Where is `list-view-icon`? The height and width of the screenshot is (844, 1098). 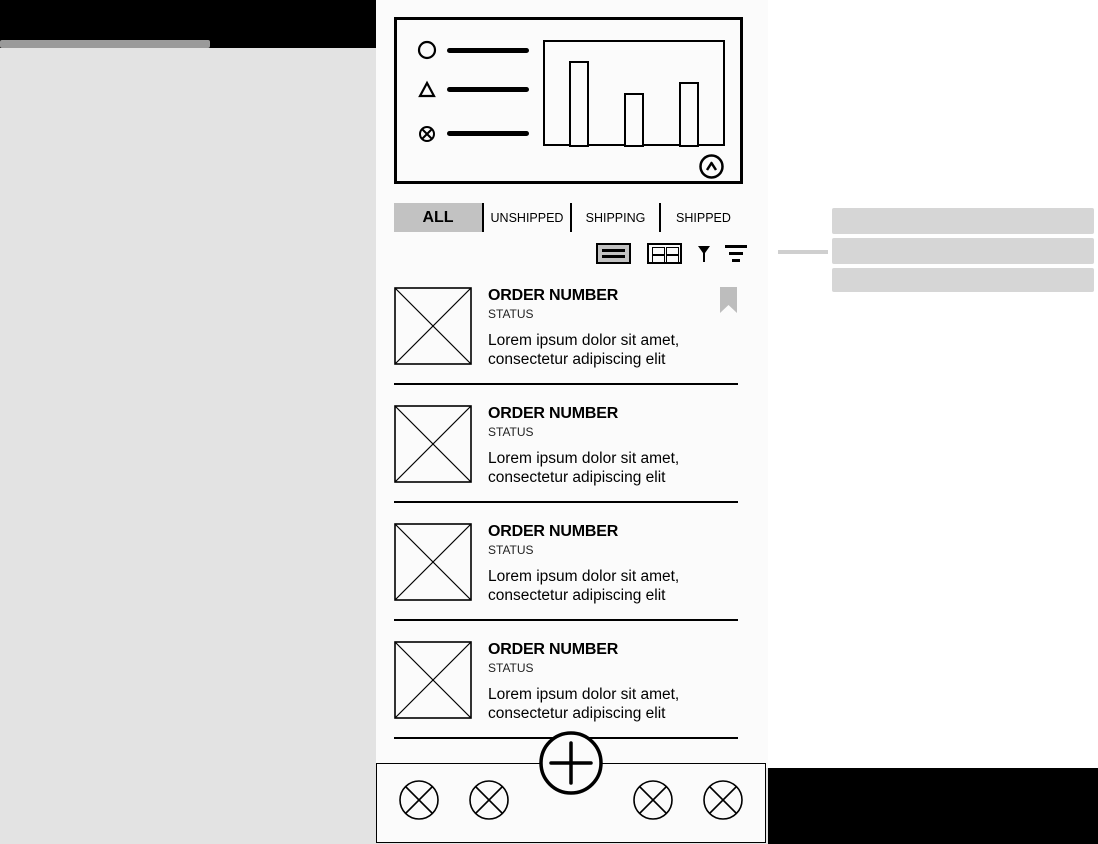 list-view-icon is located at coordinates (613, 253).